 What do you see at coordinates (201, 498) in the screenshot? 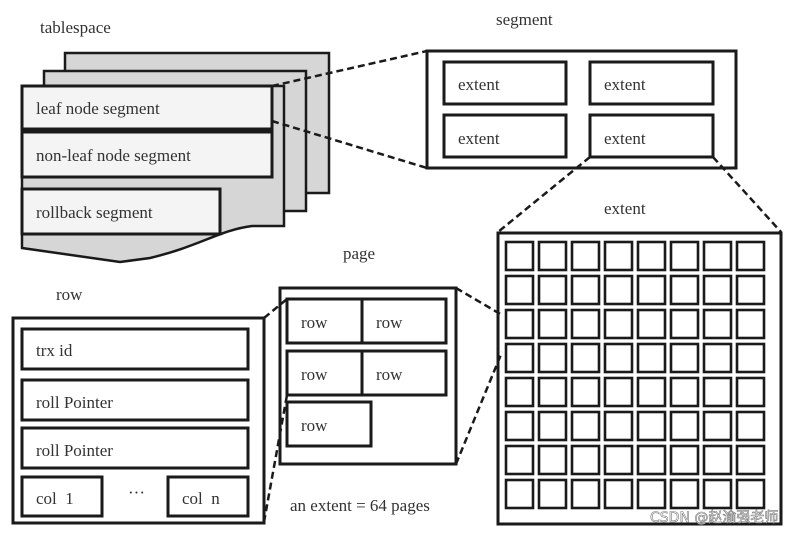
I see `row-col-n-label: col n` at bounding box center [201, 498].